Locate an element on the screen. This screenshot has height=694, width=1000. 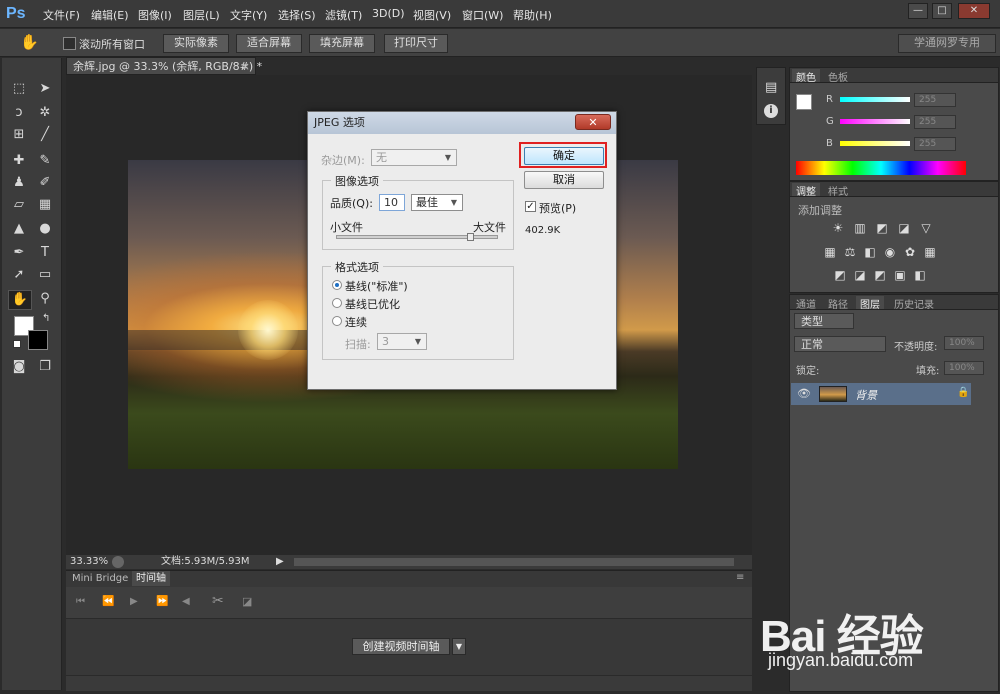
radio-progressive is located at coordinates (337, 321).